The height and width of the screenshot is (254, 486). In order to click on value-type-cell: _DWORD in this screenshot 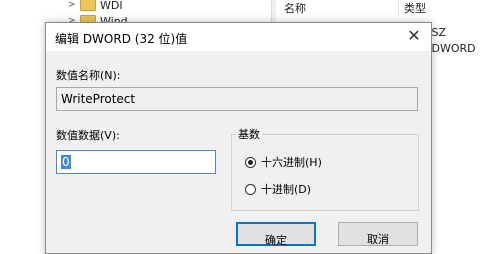, I will do `click(451, 48)`.